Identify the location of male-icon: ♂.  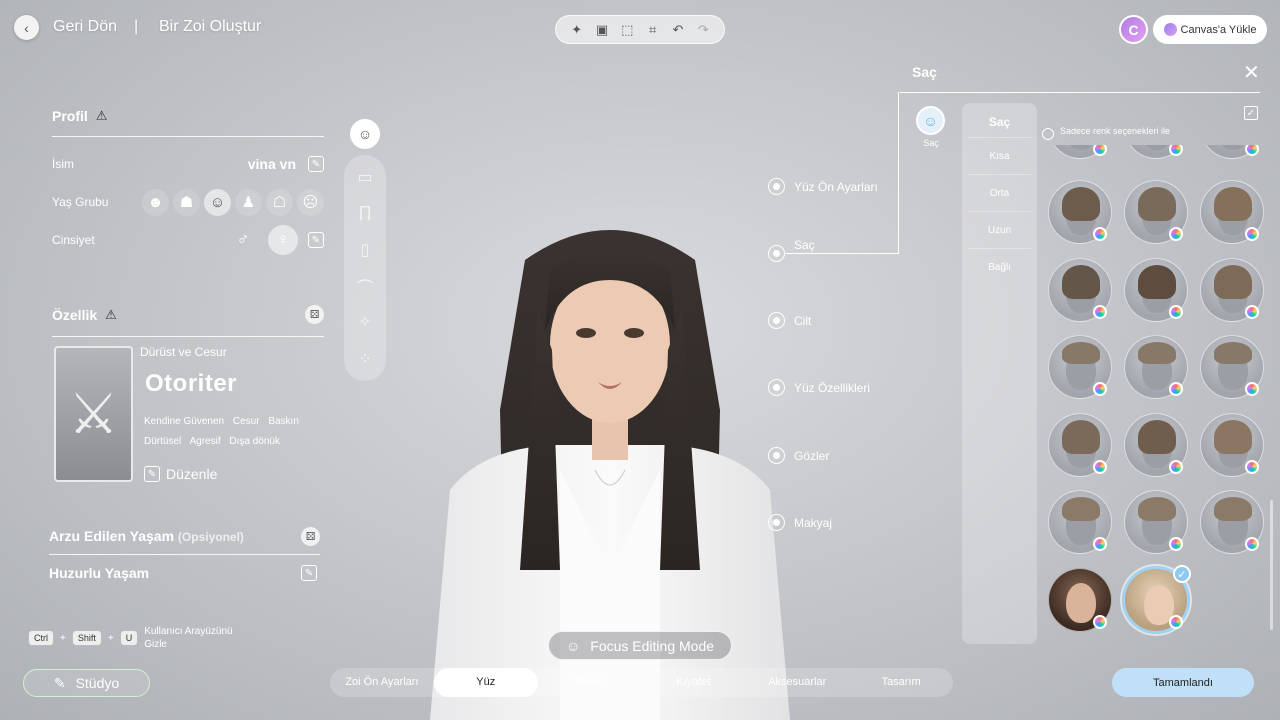
(243, 240).